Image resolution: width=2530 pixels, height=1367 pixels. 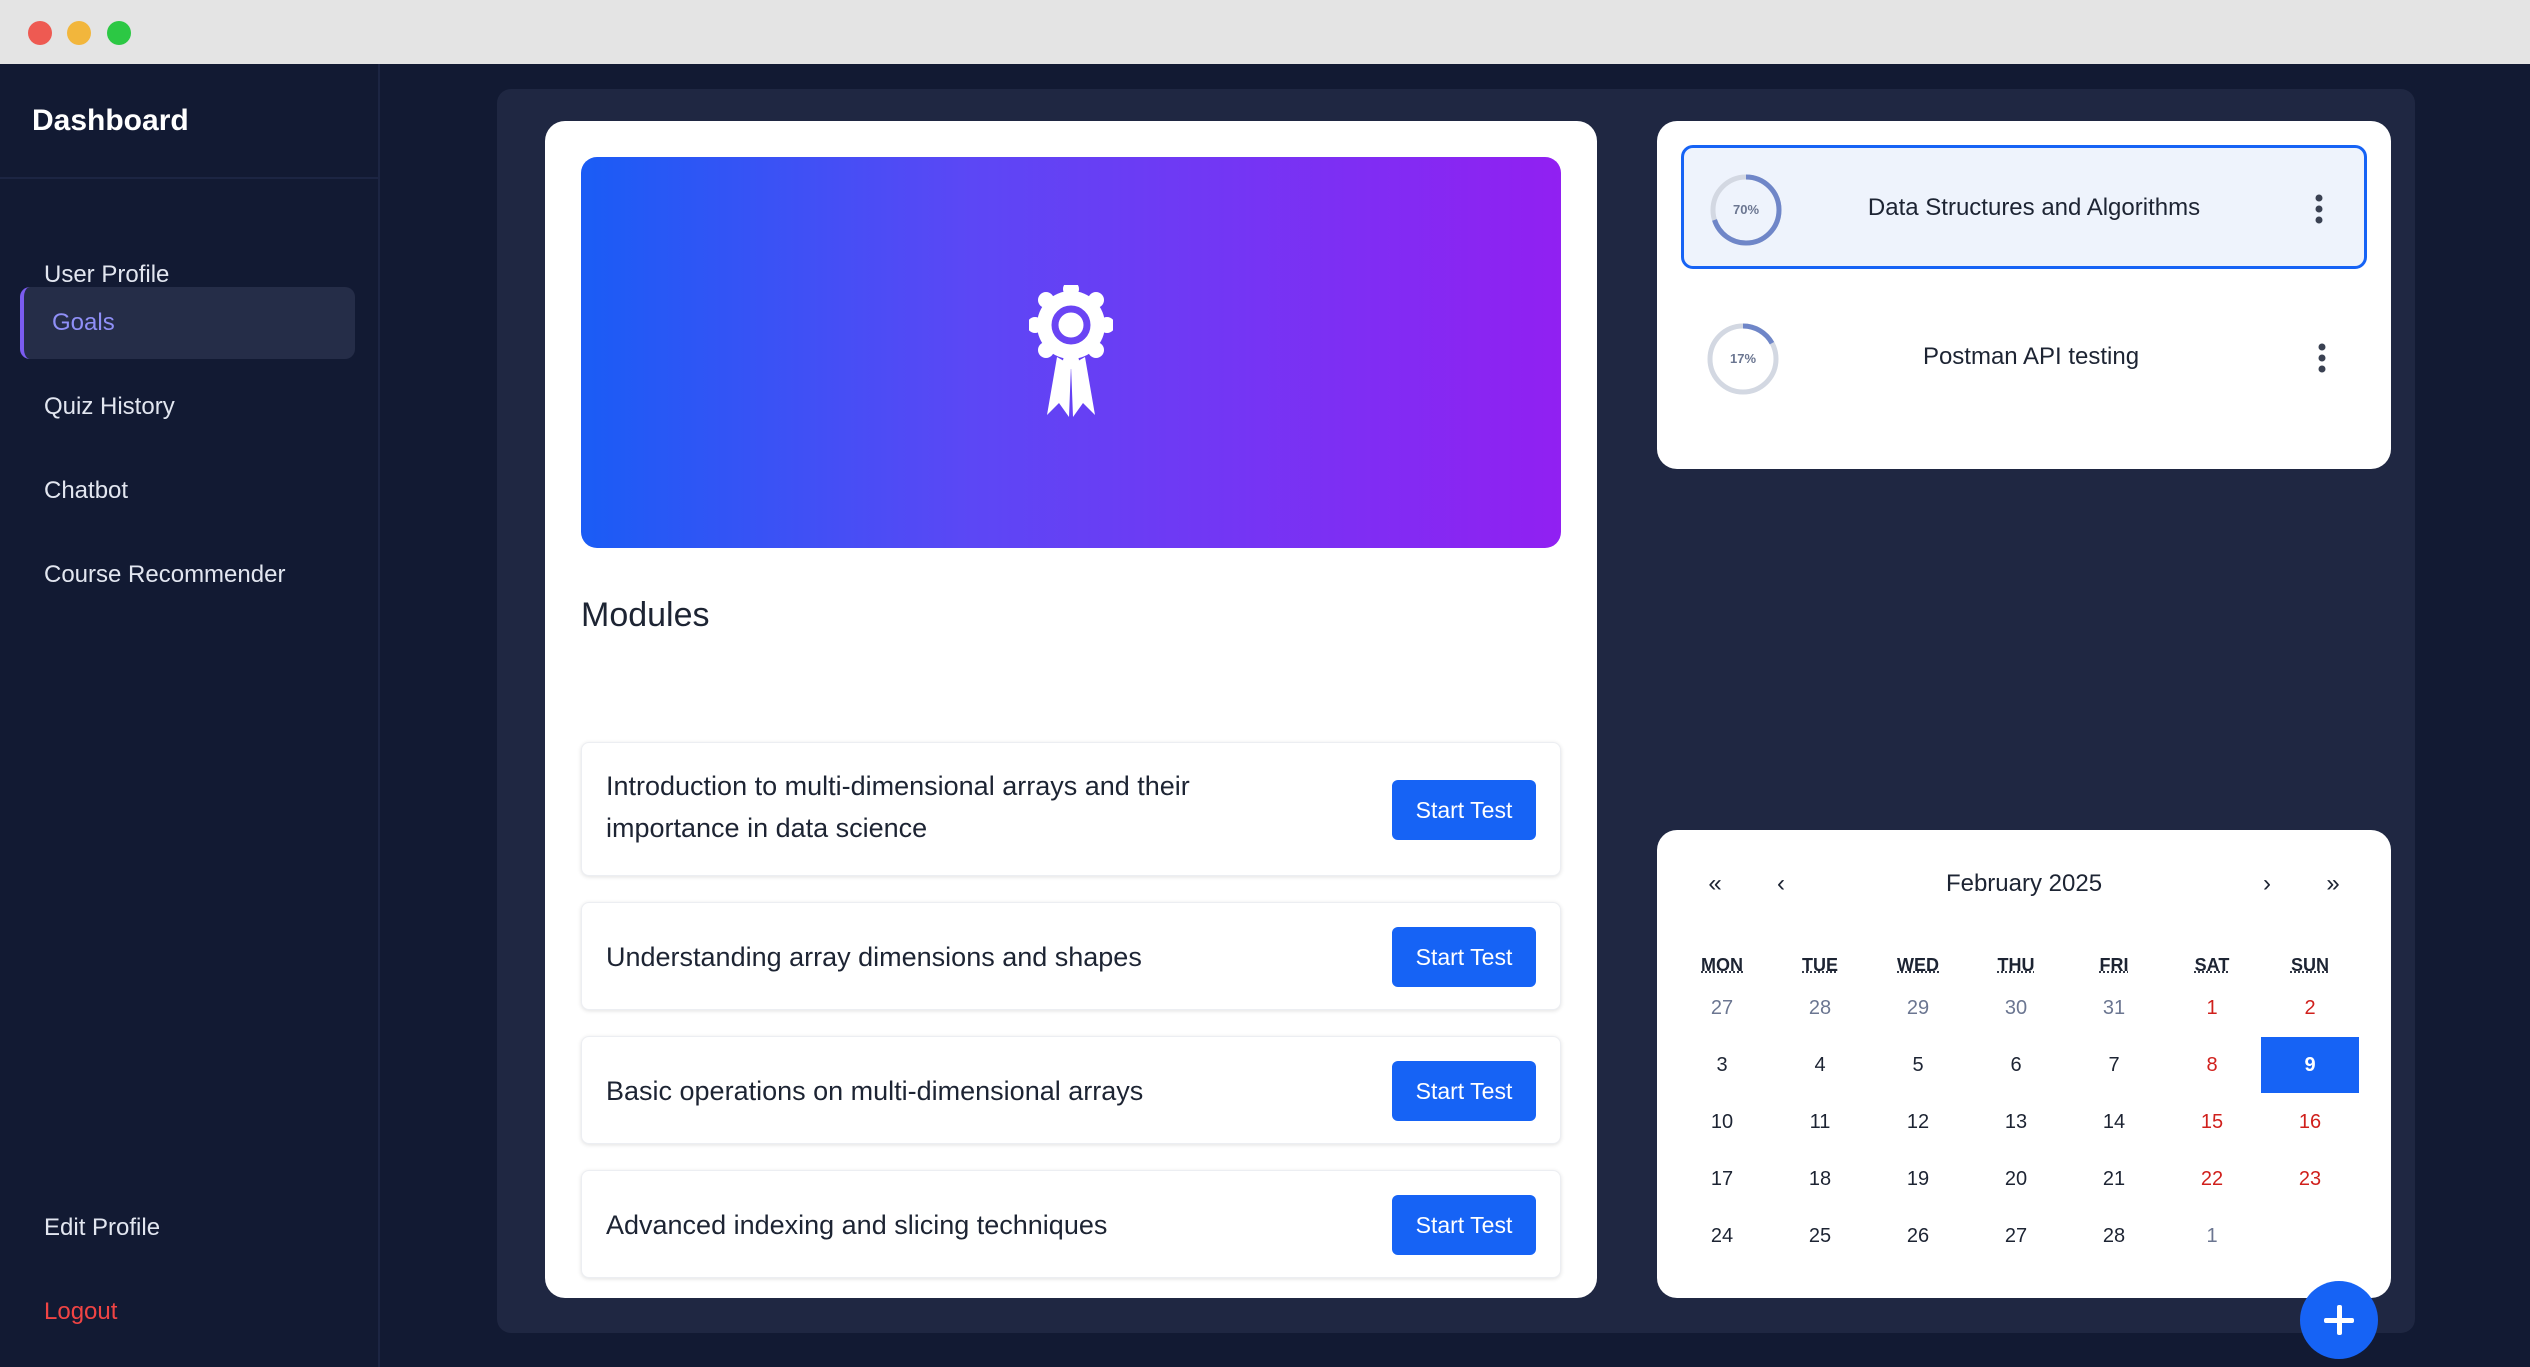 What do you see at coordinates (2212, 965) in the screenshot?
I see `weekday-header: SAT` at bounding box center [2212, 965].